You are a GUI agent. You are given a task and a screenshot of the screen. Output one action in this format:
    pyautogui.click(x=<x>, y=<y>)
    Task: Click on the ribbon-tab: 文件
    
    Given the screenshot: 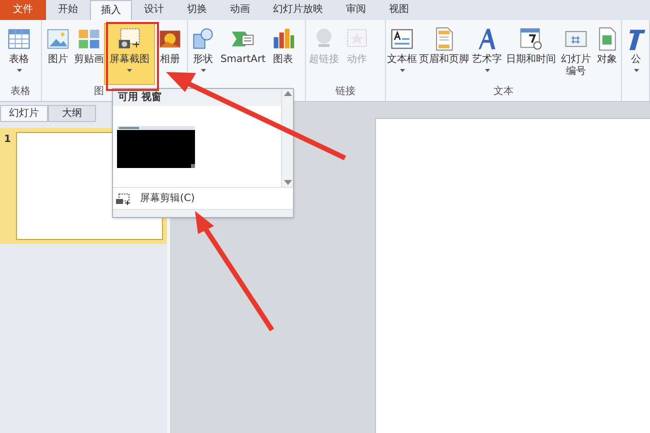 What is the action you would take?
    pyautogui.click(x=23, y=10)
    